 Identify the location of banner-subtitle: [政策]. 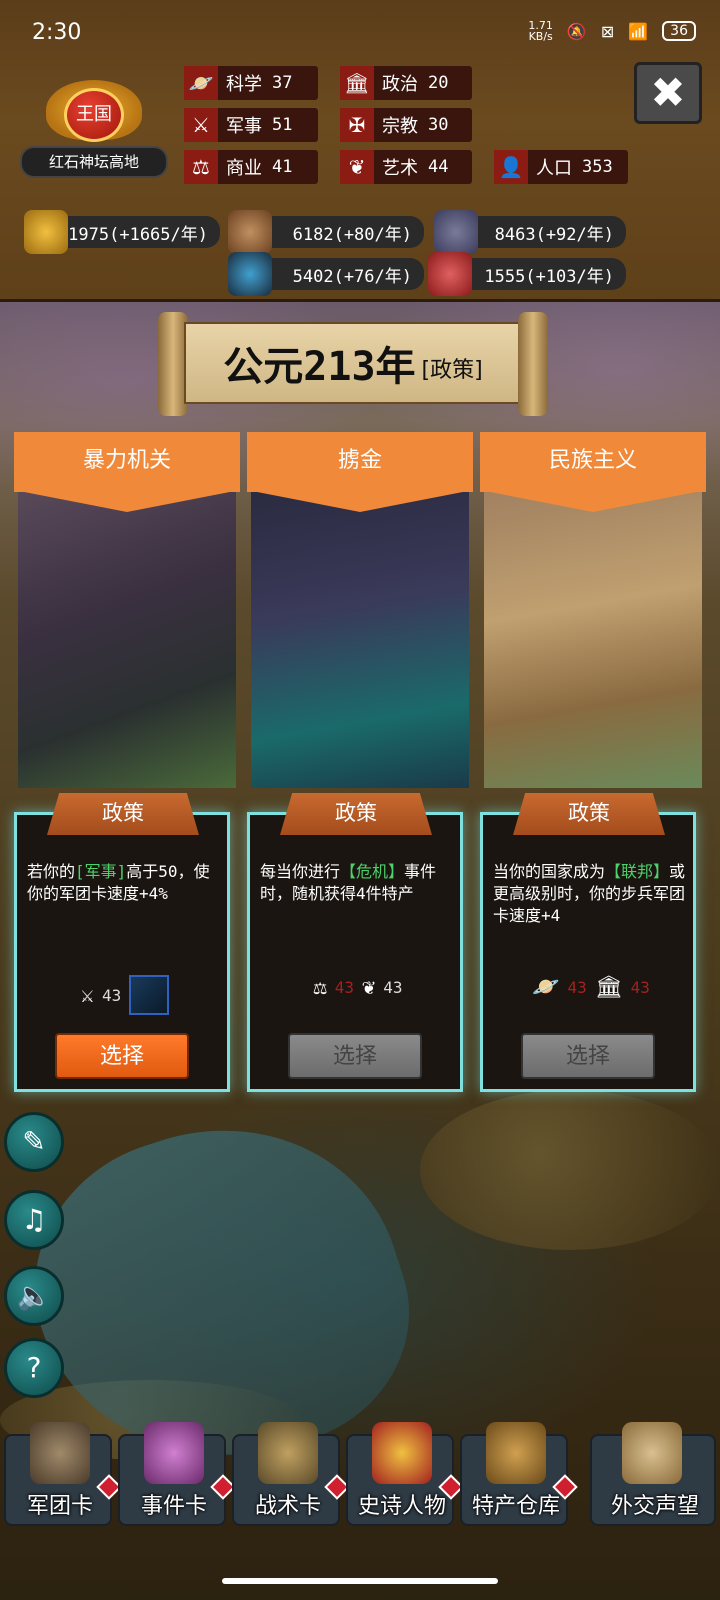
(452, 370).